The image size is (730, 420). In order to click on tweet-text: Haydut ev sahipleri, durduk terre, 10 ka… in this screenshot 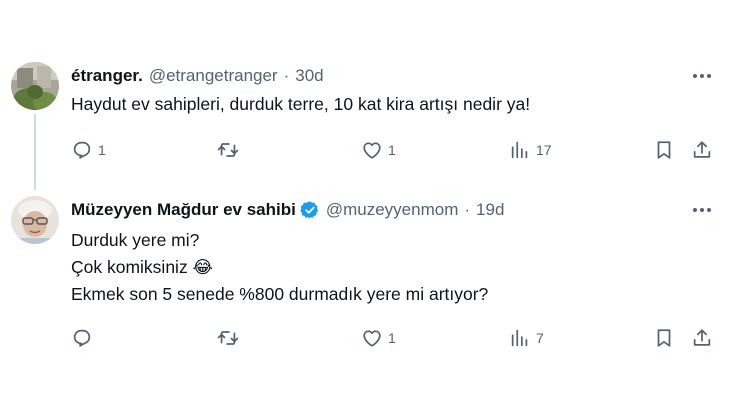, I will do `click(300, 104)`.